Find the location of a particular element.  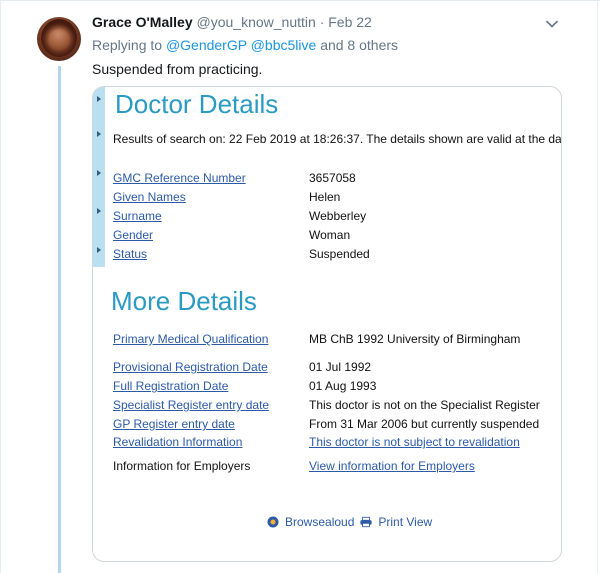

more-label: Full Registration Date is located at coordinates (170, 386).